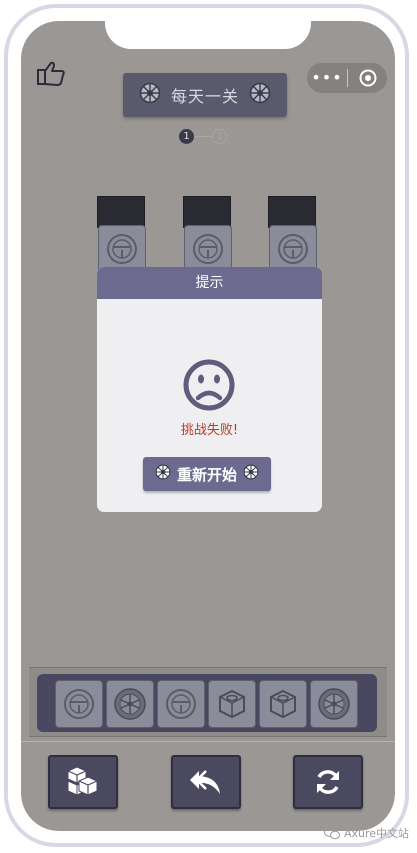  I want to click on target-icon, so click(367, 78).